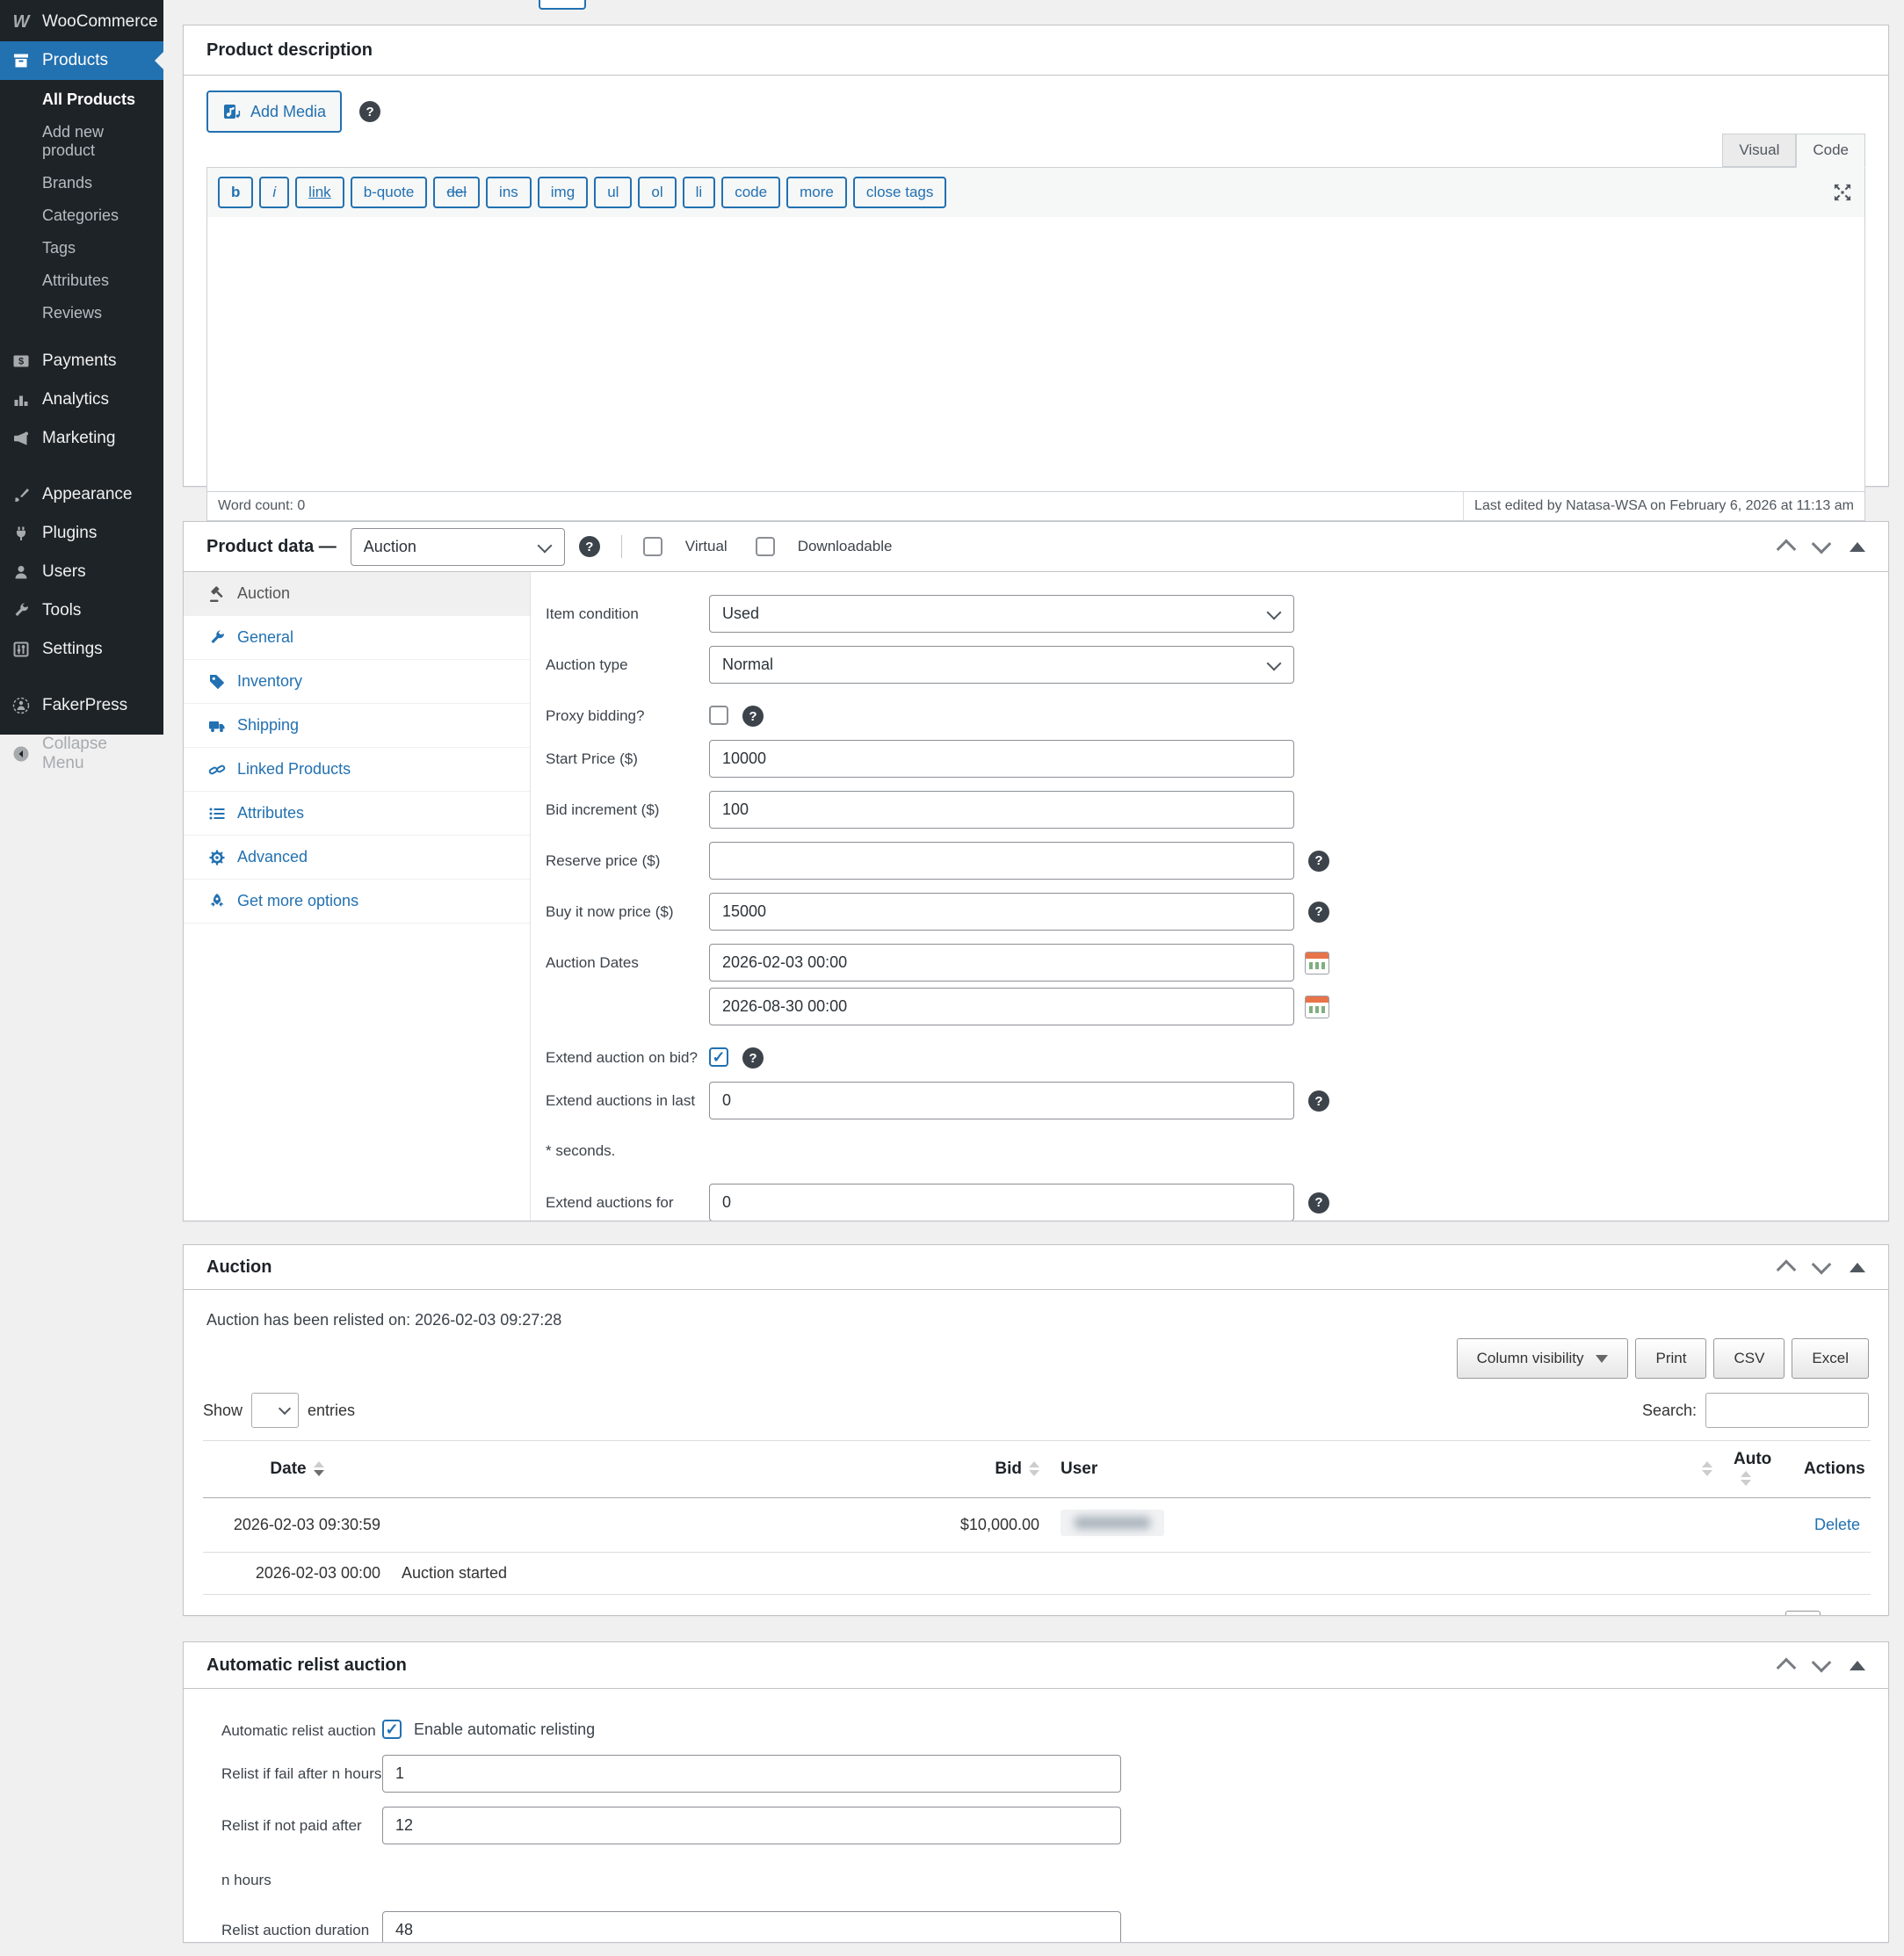 Image resolution: width=1904 pixels, height=1956 pixels. What do you see at coordinates (81, 495) in the screenshot?
I see `sidebar-item-appearance: Appearance` at bounding box center [81, 495].